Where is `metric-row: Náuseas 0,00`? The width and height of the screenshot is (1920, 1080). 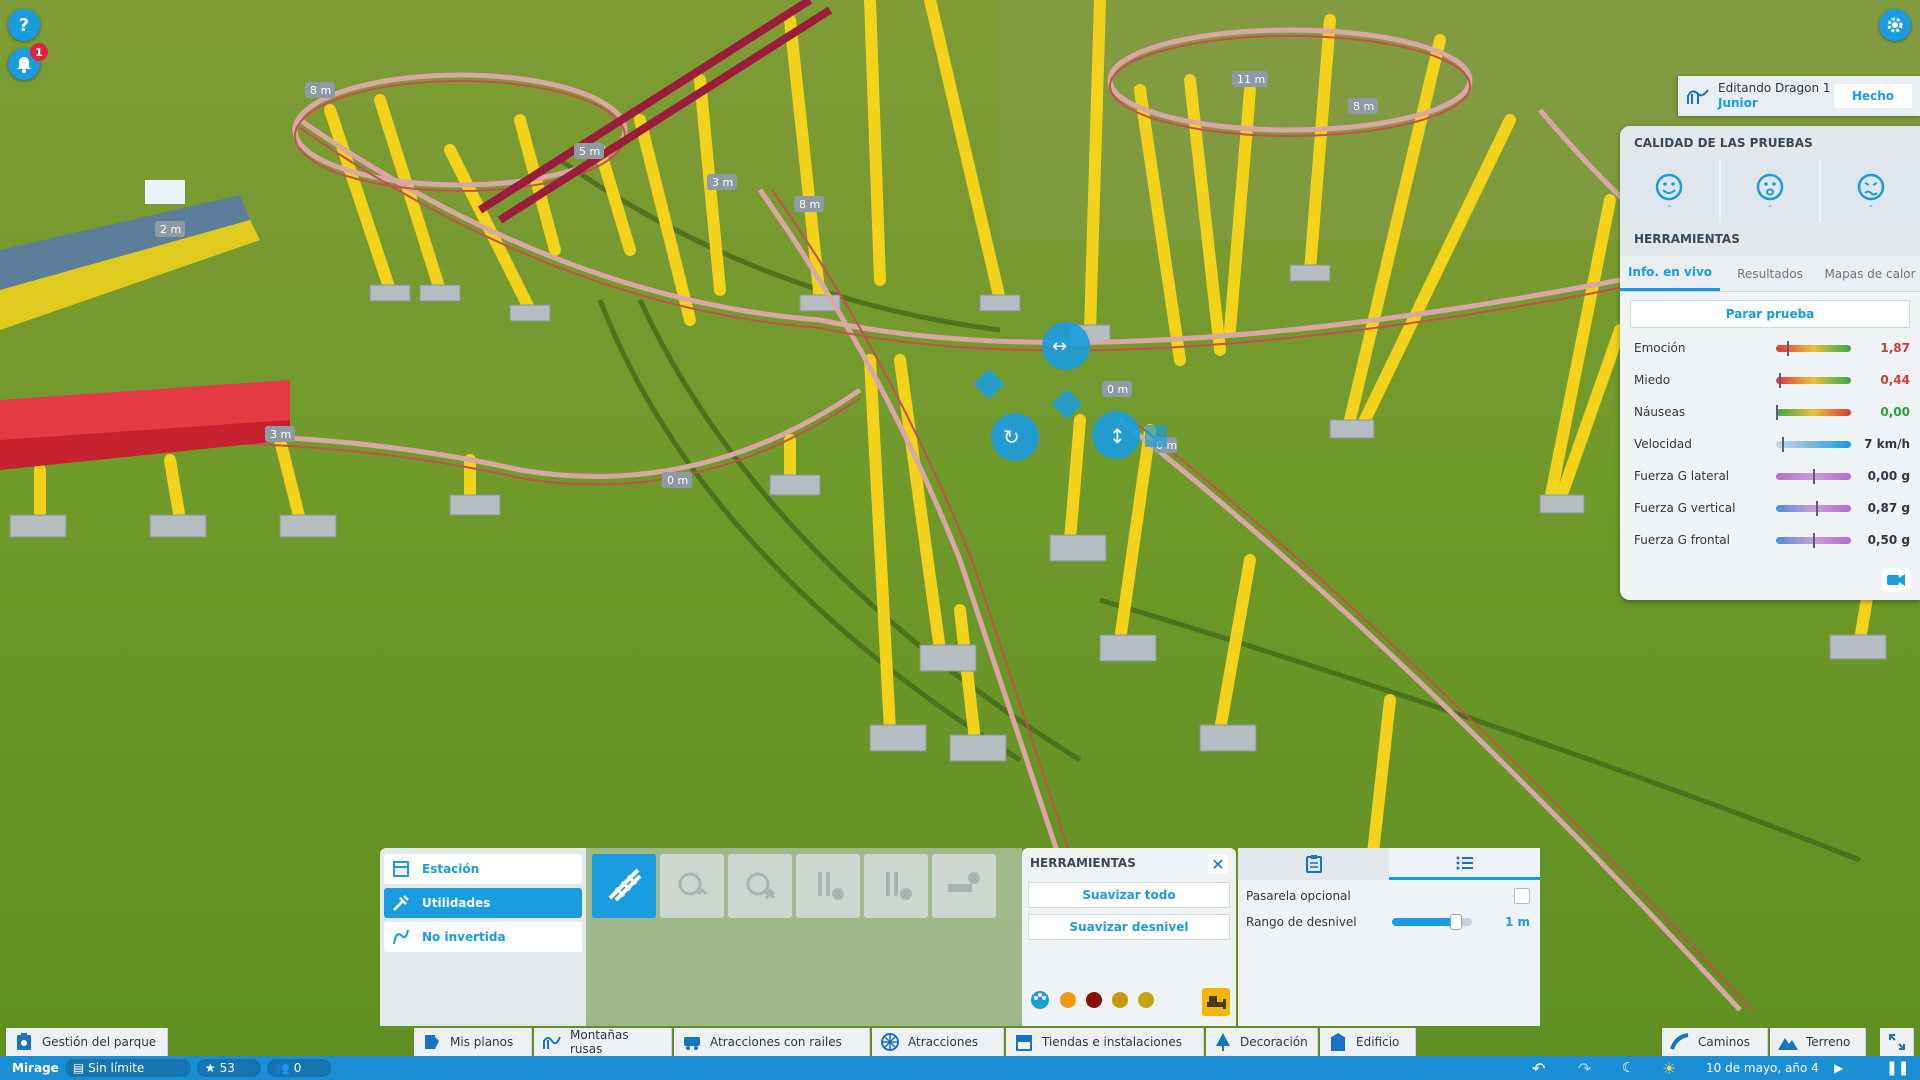 metric-row: Náuseas 0,00 is located at coordinates (1770, 412).